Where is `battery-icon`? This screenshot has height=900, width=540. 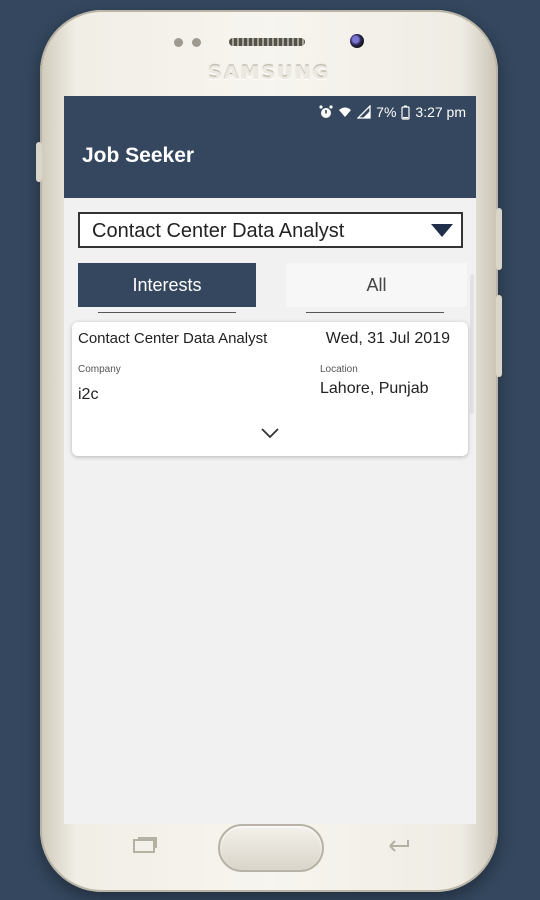 battery-icon is located at coordinates (406, 112).